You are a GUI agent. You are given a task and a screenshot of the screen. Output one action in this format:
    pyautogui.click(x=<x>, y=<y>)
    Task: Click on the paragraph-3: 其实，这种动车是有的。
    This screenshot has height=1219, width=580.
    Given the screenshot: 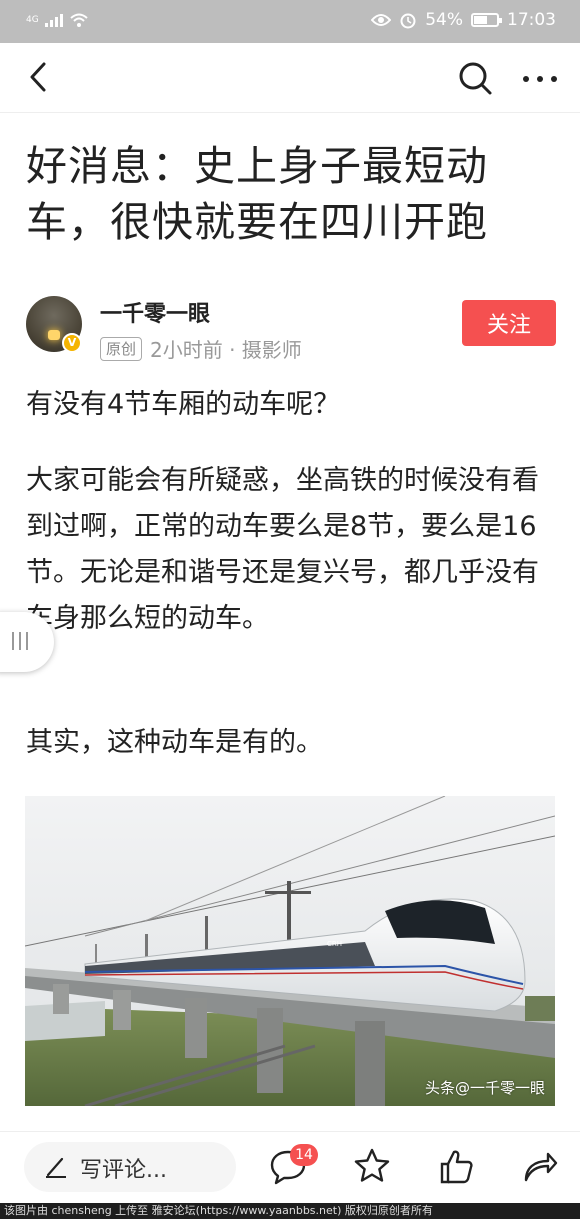 What is the action you would take?
    pyautogui.click(x=174, y=742)
    